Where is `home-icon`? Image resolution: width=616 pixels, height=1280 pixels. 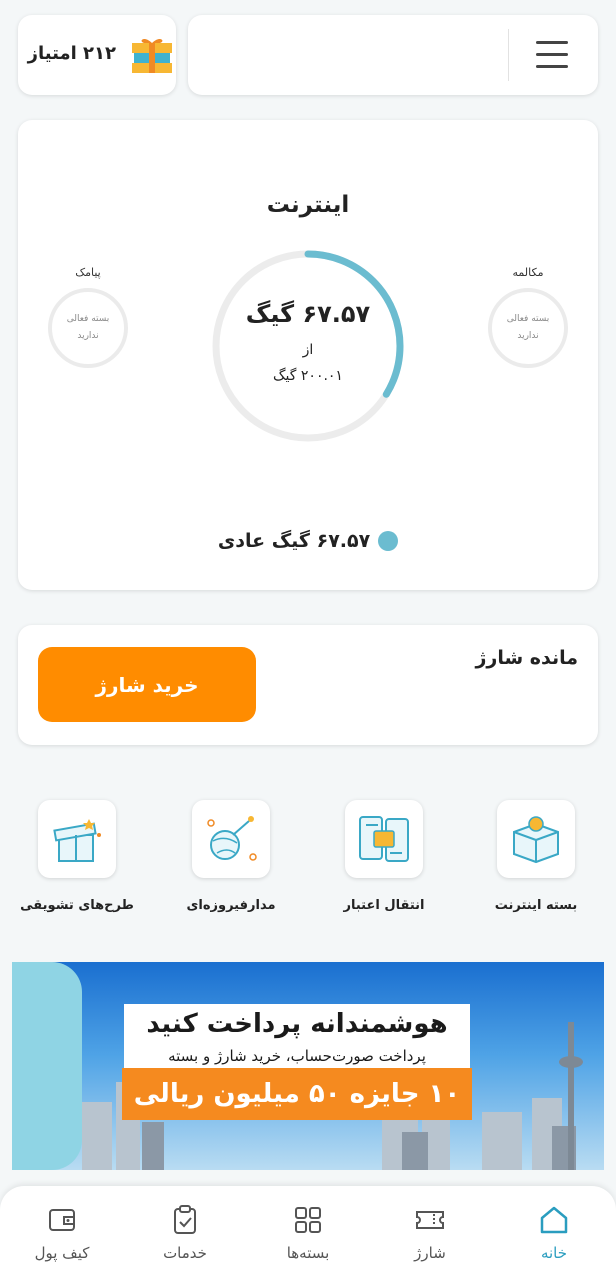
home-icon is located at coordinates (554, 1220).